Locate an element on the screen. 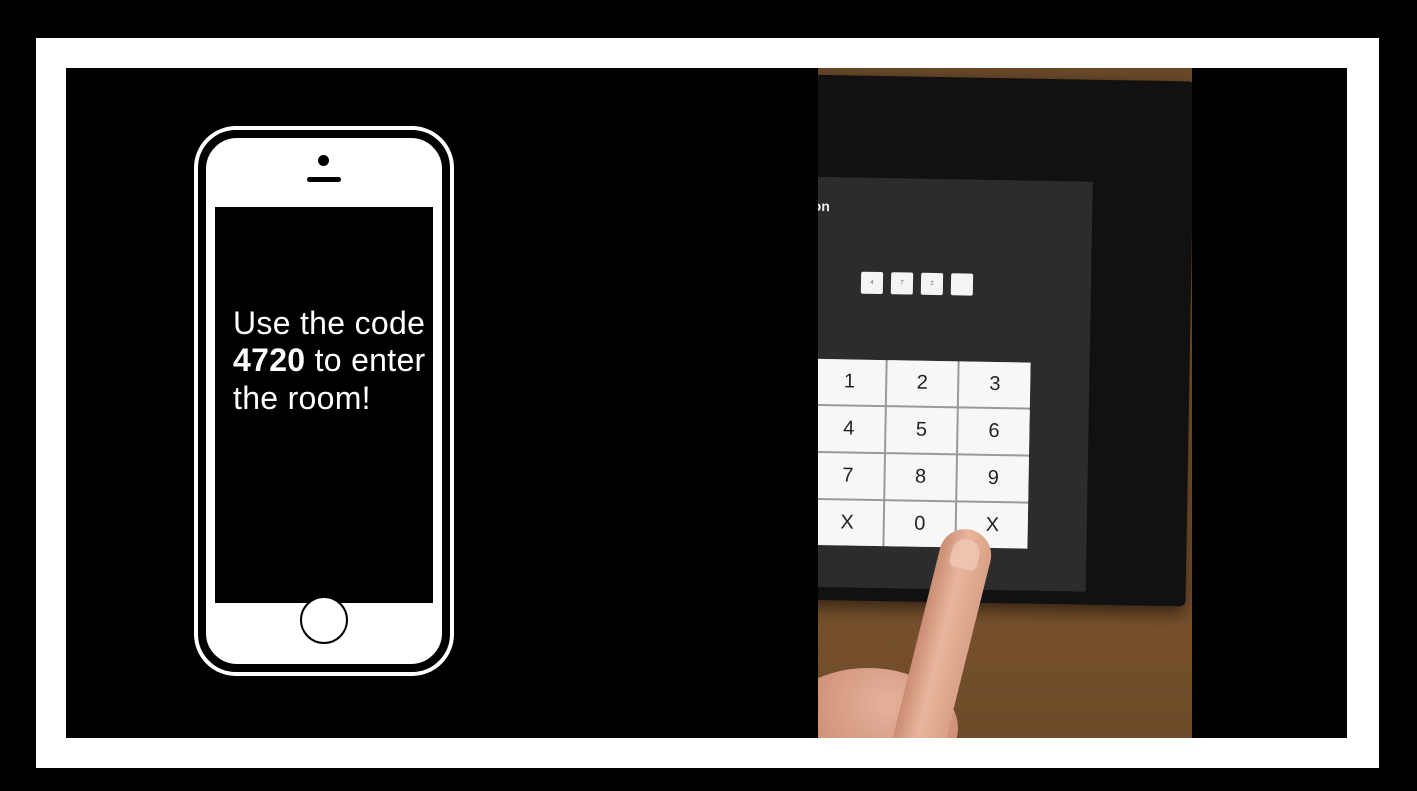  pin-digit: 7 is located at coordinates (902, 283).